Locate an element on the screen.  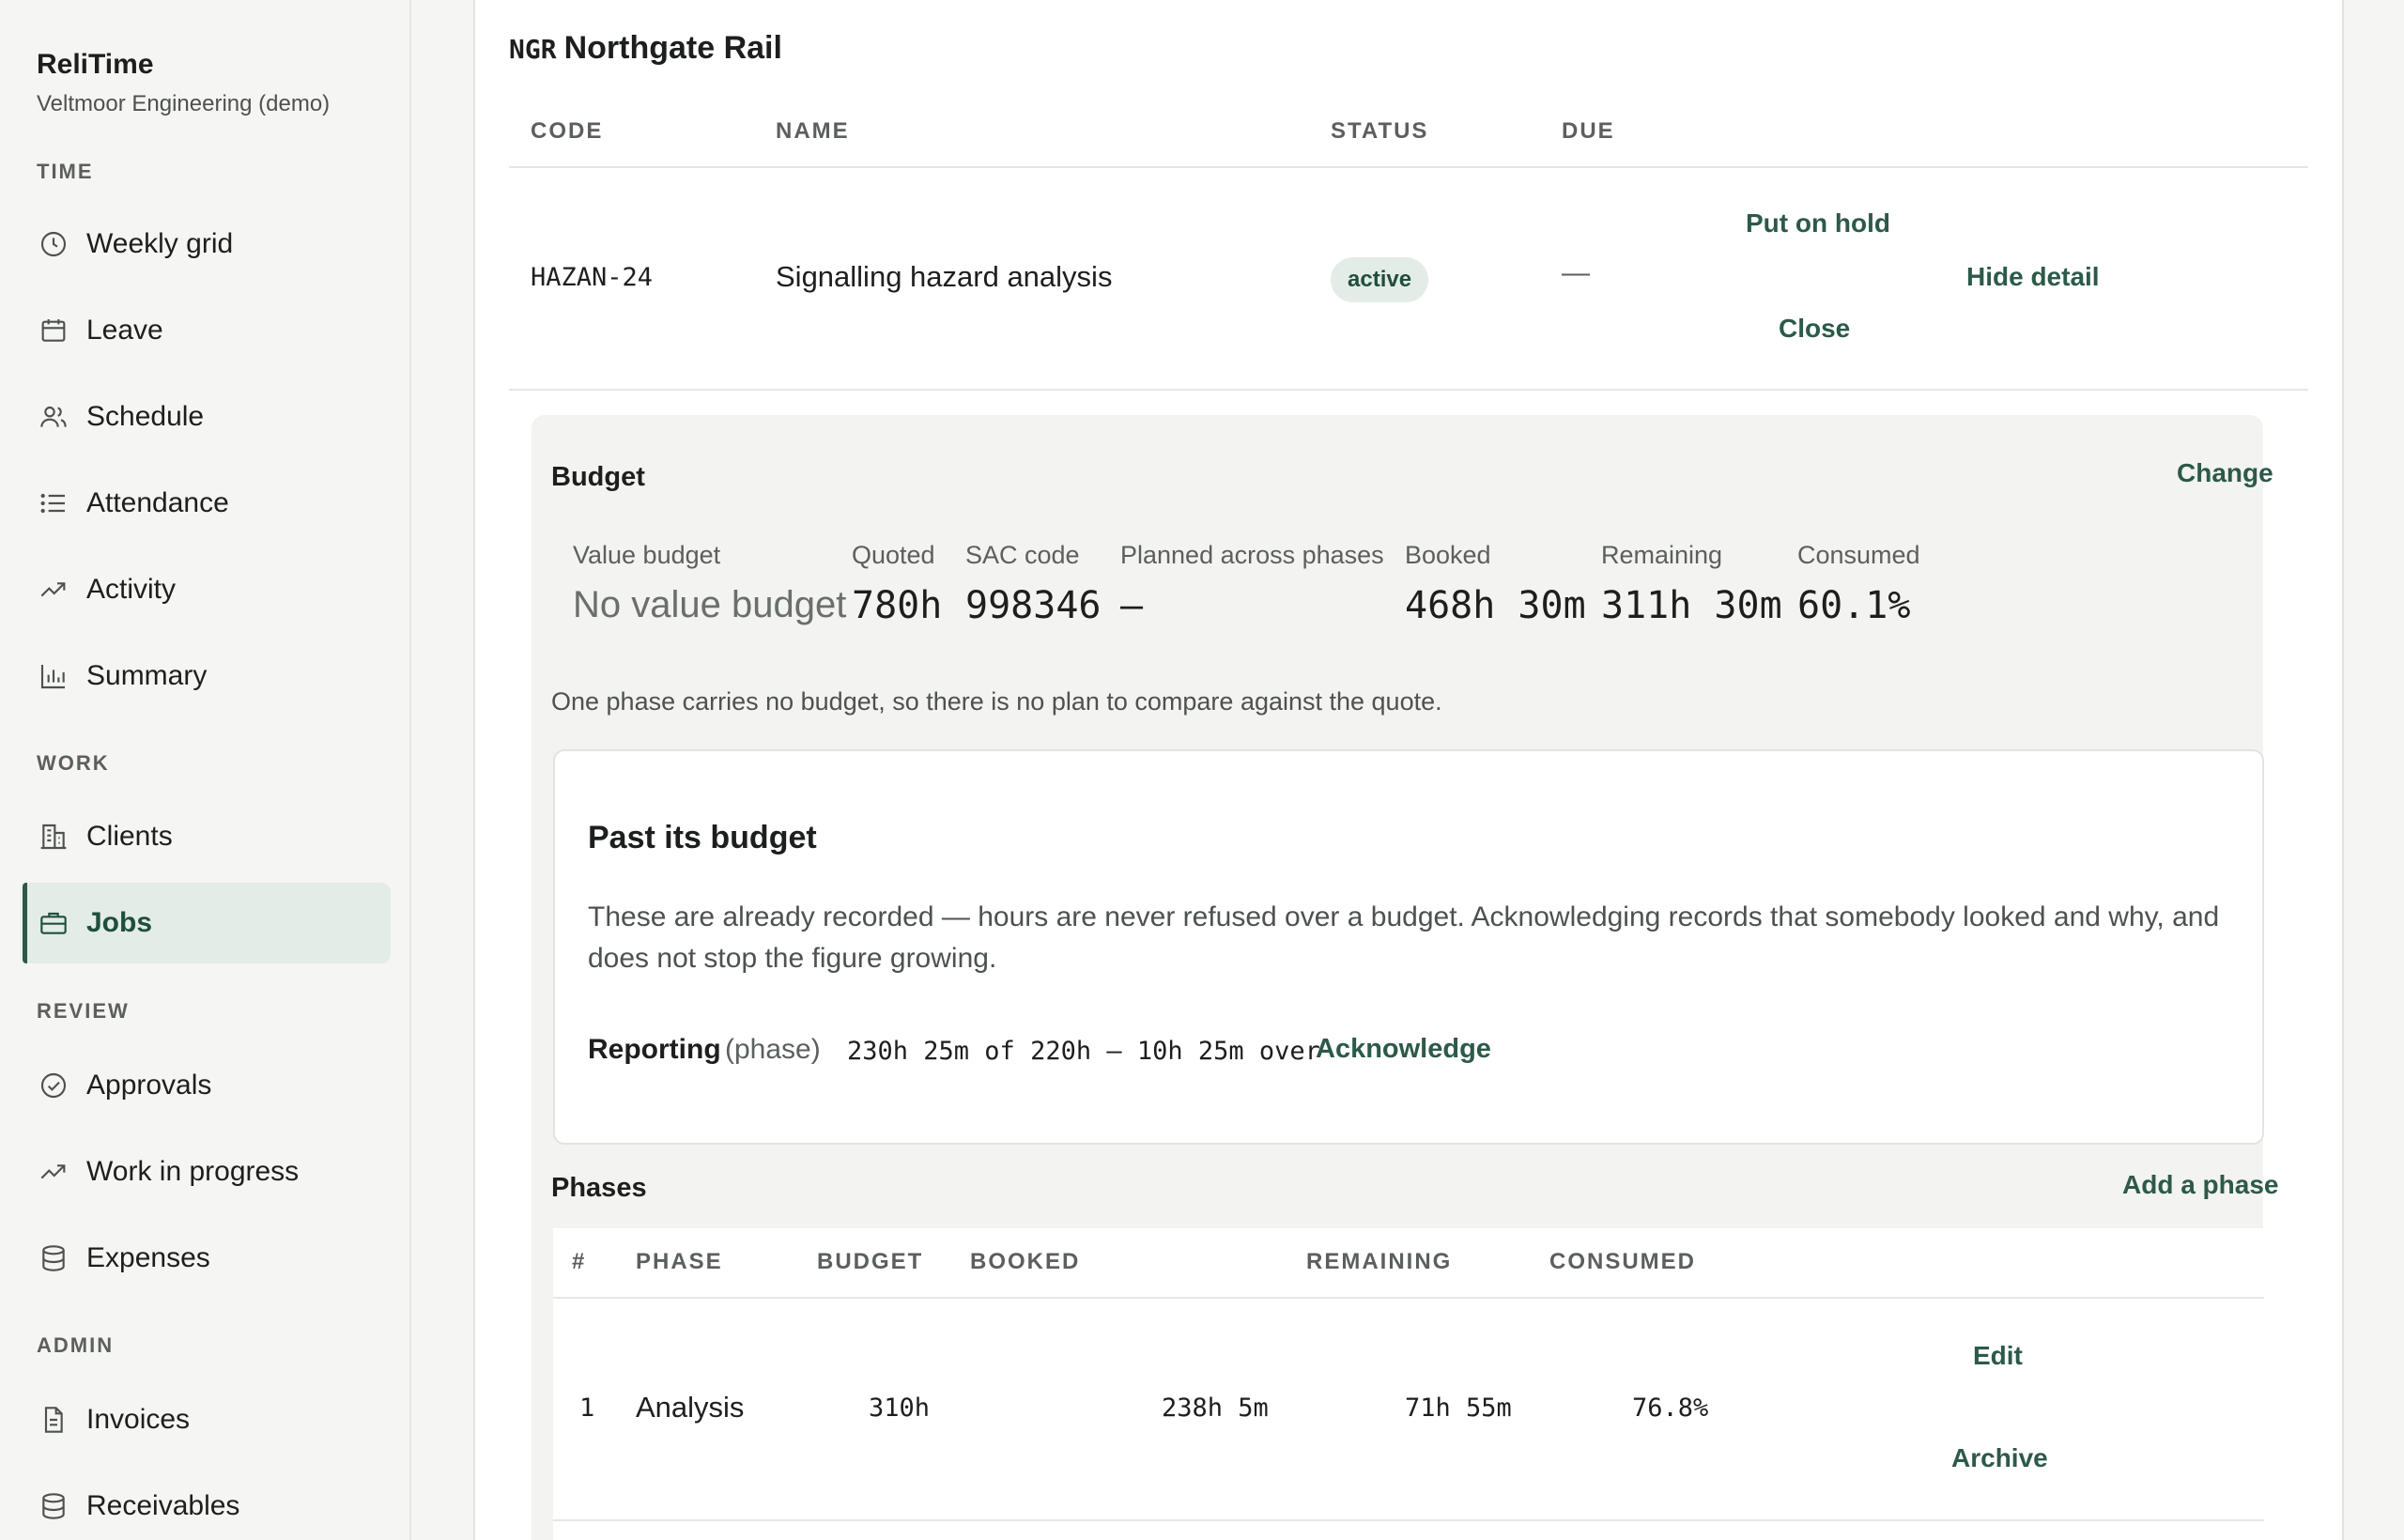
sidebar-item-clients: Clients is located at coordinates (207, 836).